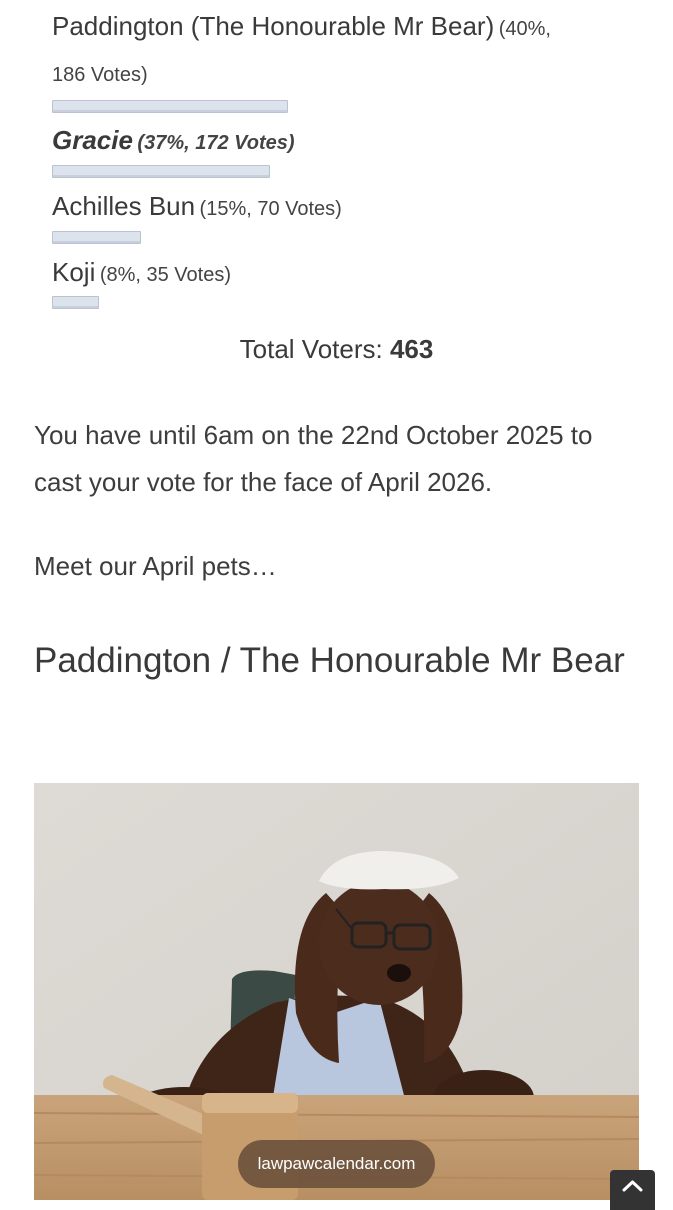 The width and height of the screenshot is (673, 1210). What do you see at coordinates (524, 29) in the screenshot?
I see `poll-option-meta: (40%,` at bounding box center [524, 29].